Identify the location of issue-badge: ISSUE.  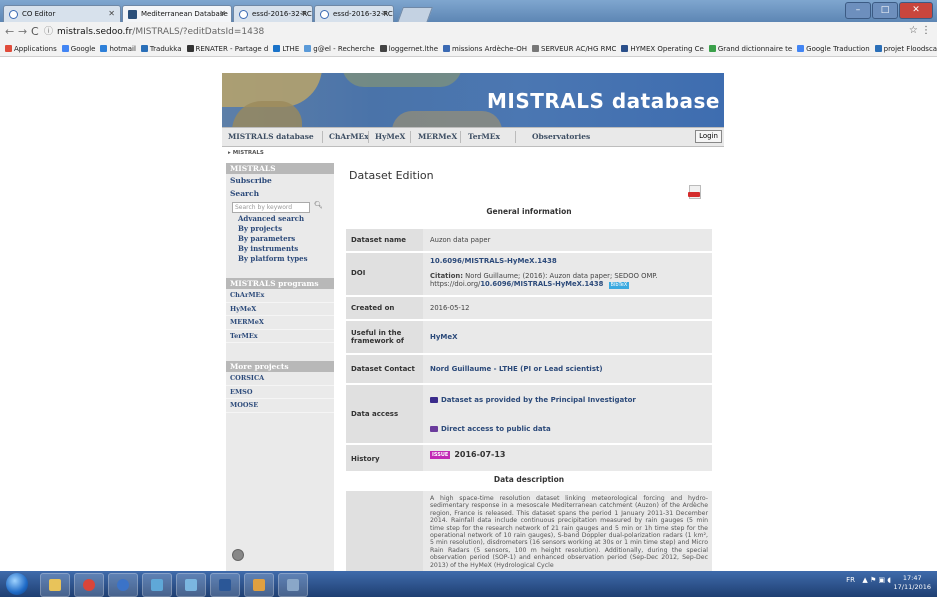
(440, 455).